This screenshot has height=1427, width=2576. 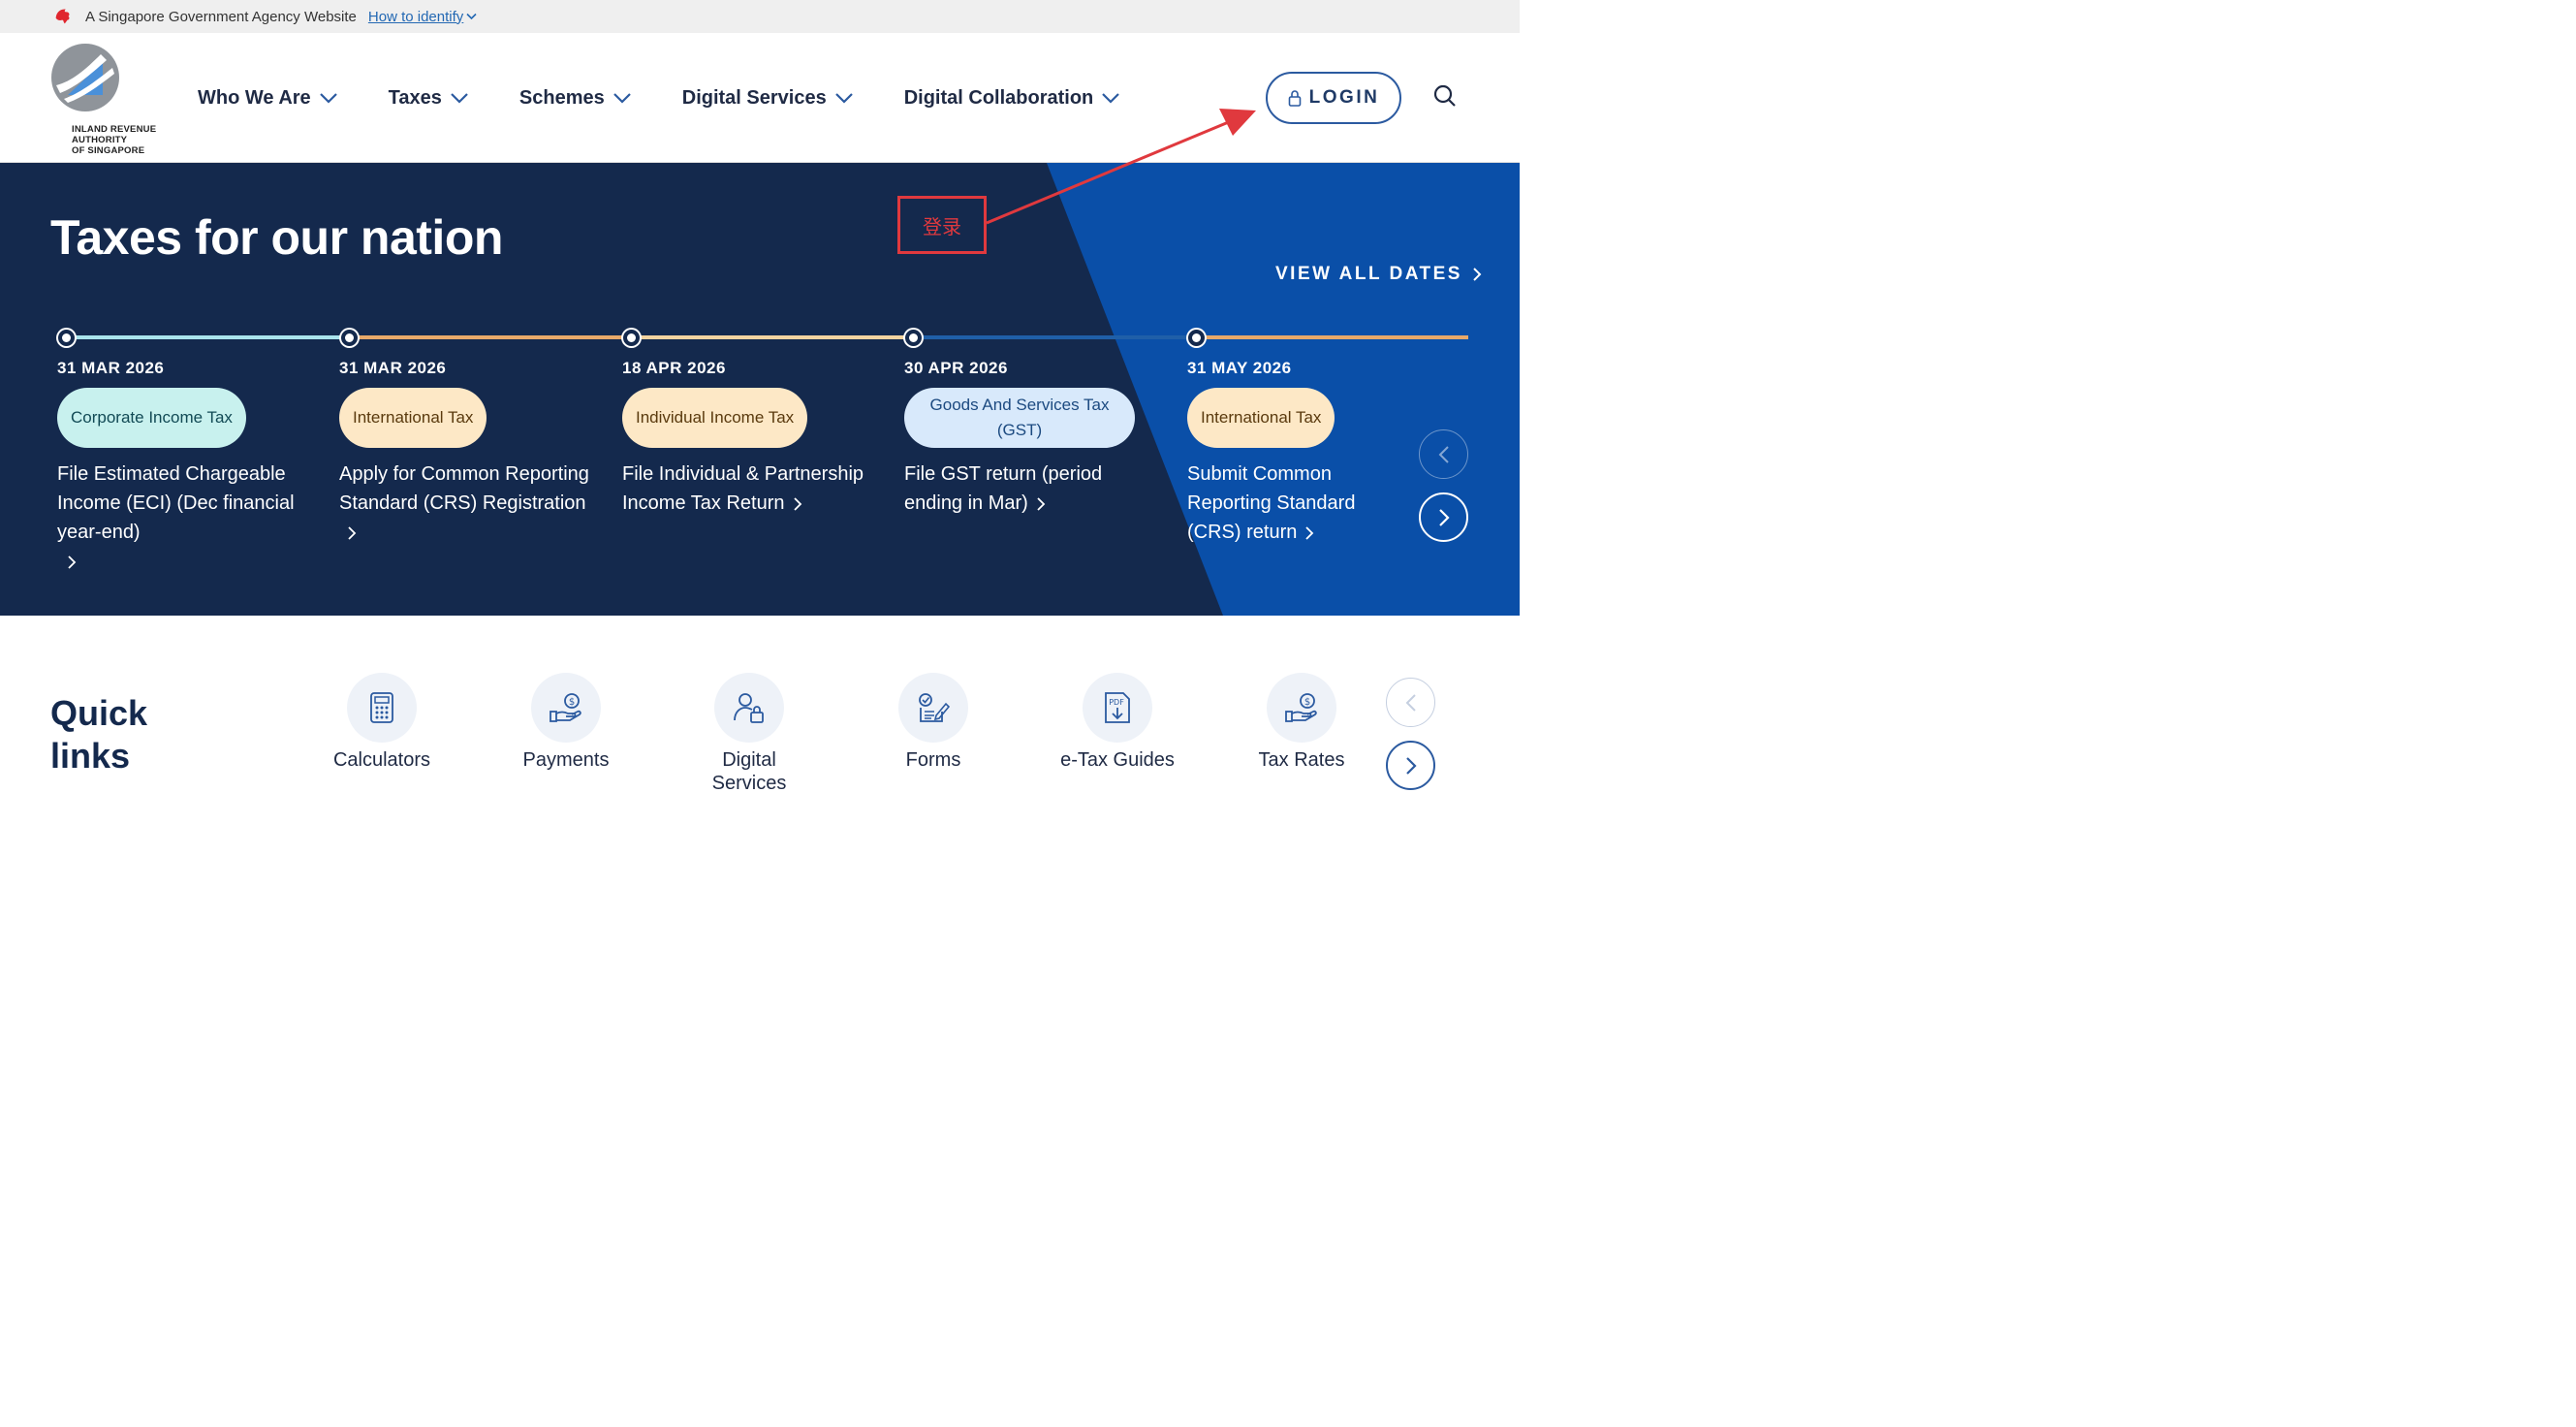 What do you see at coordinates (85, 77) in the screenshot?
I see `iras-logo-icon` at bounding box center [85, 77].